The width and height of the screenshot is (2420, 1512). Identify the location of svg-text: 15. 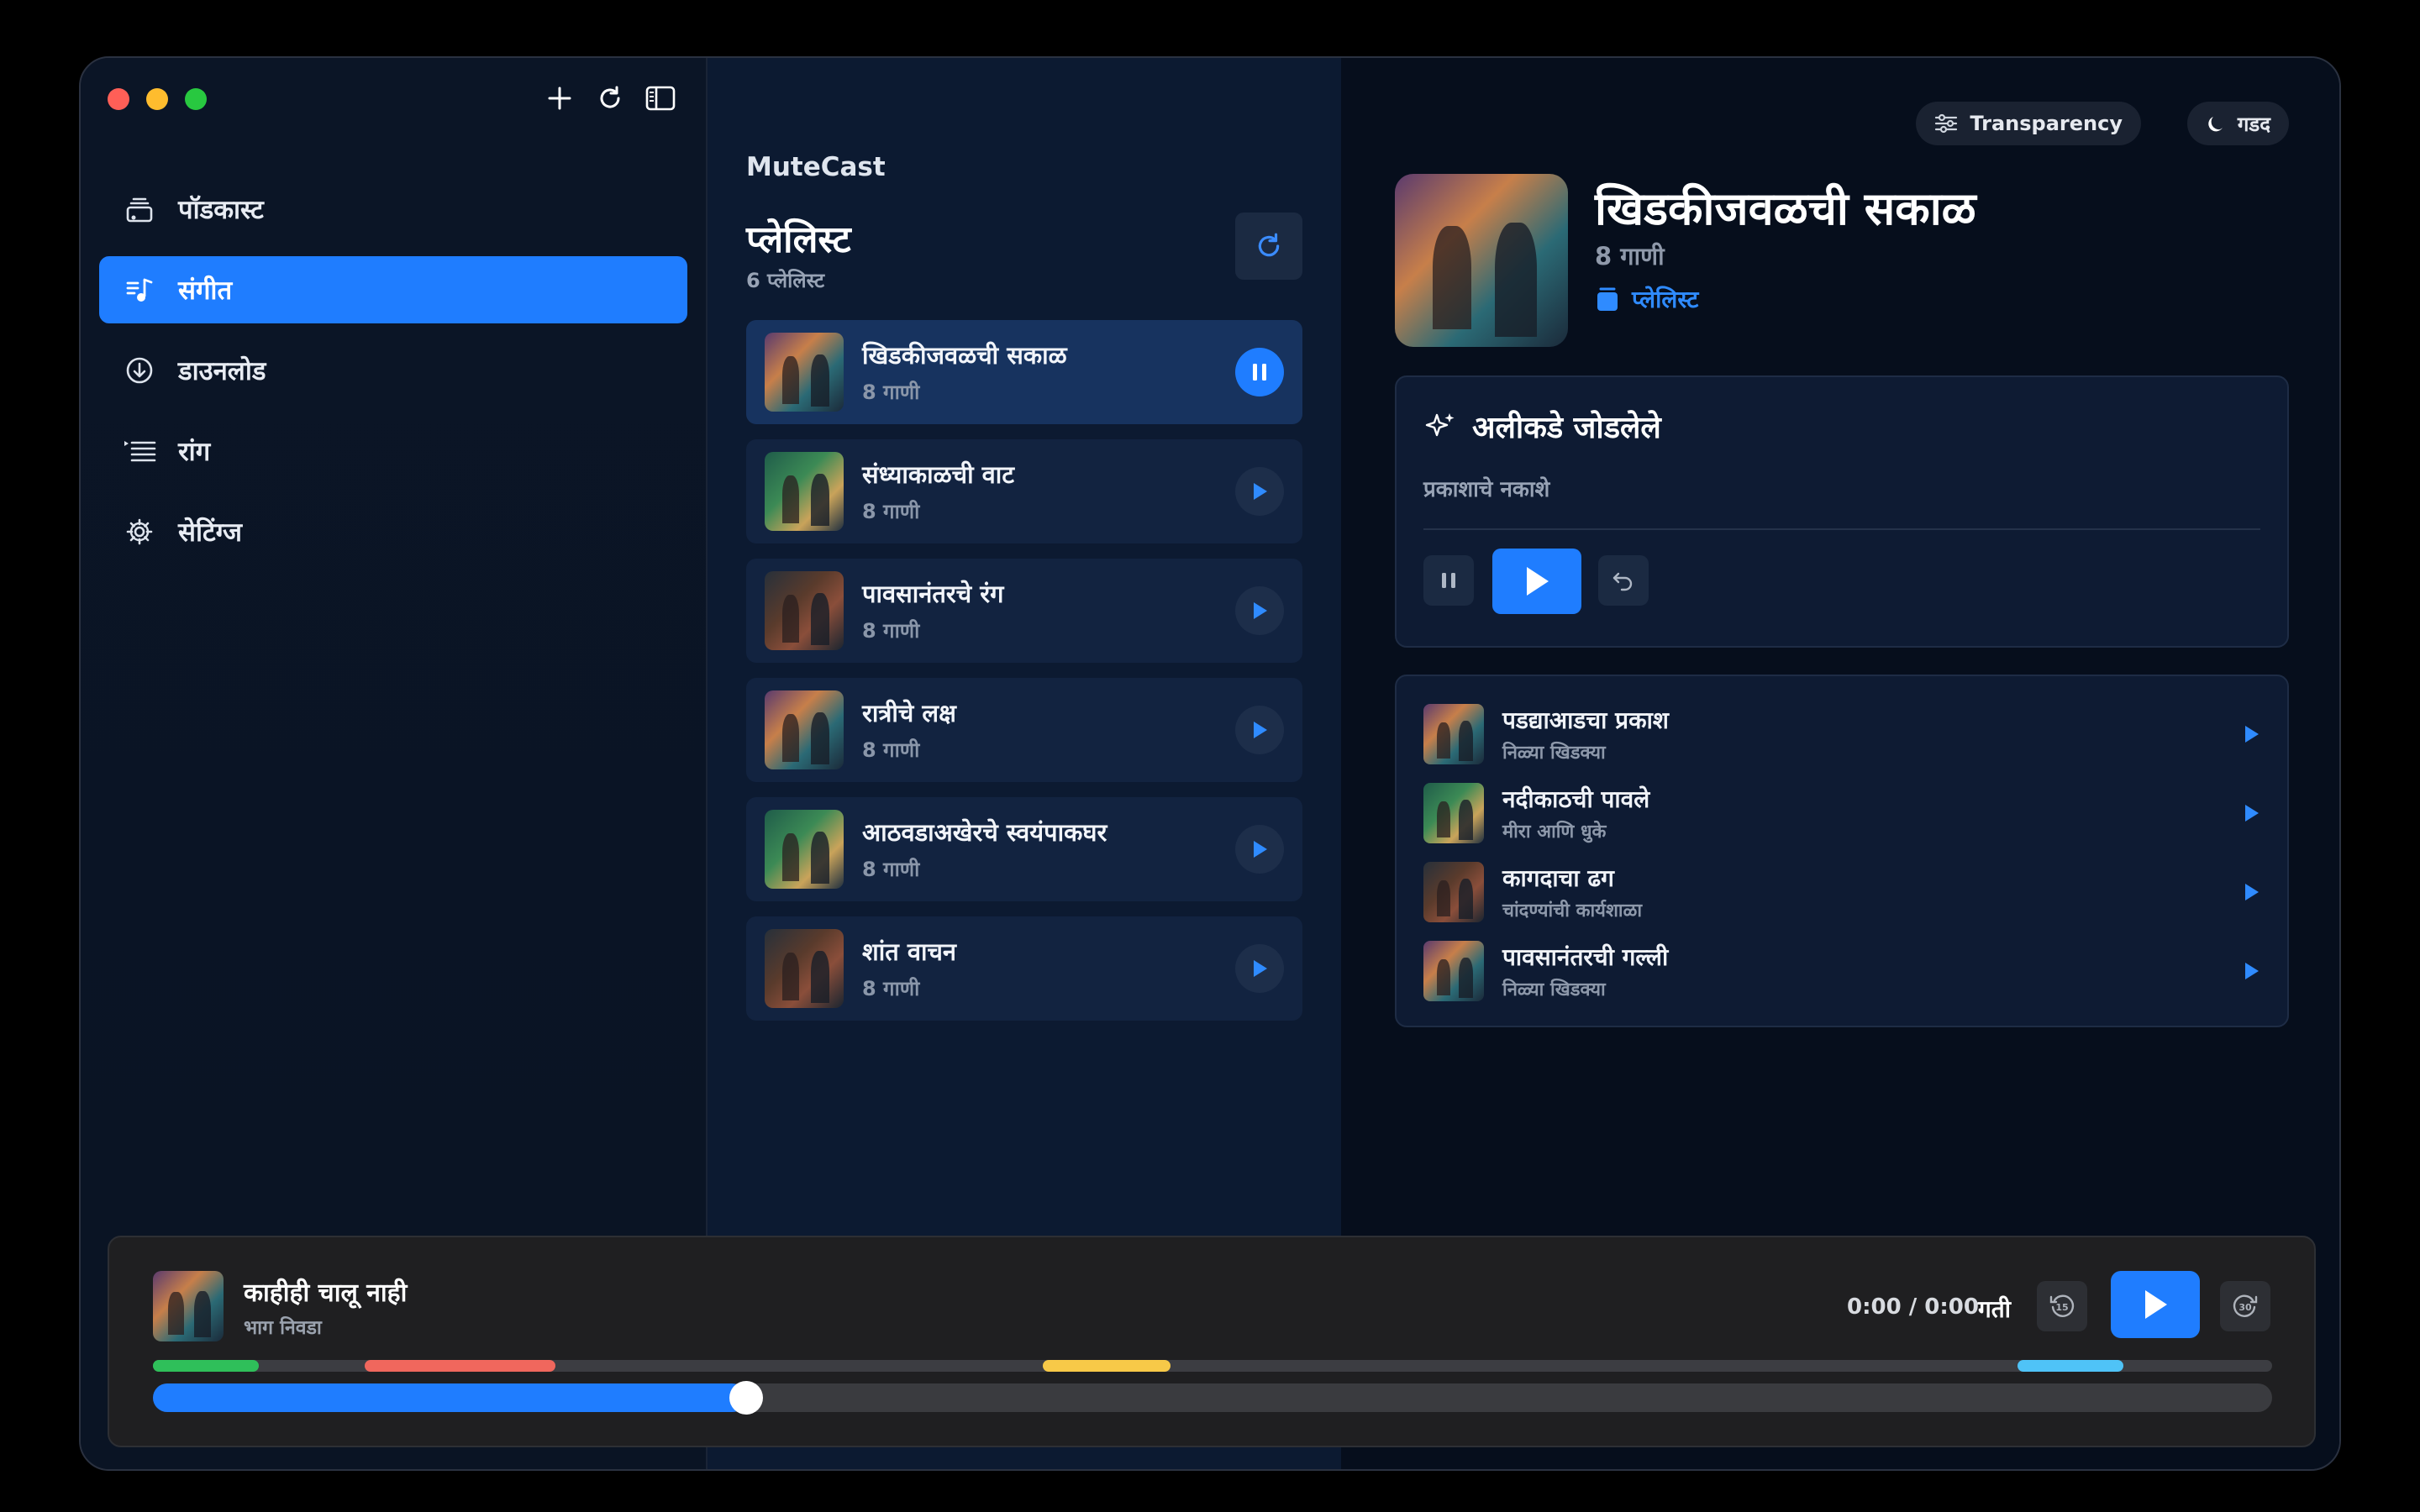
(2061, 1307).